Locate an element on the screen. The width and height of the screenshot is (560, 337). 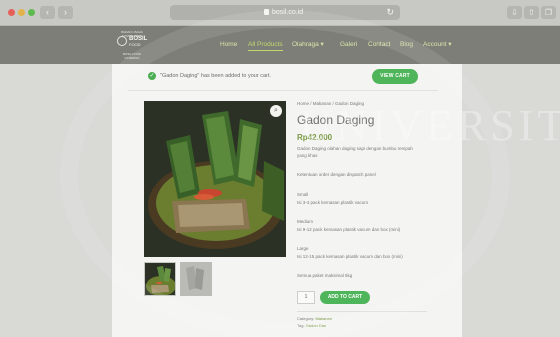
check-icon: ✓ is located at coordinates (152, 76).